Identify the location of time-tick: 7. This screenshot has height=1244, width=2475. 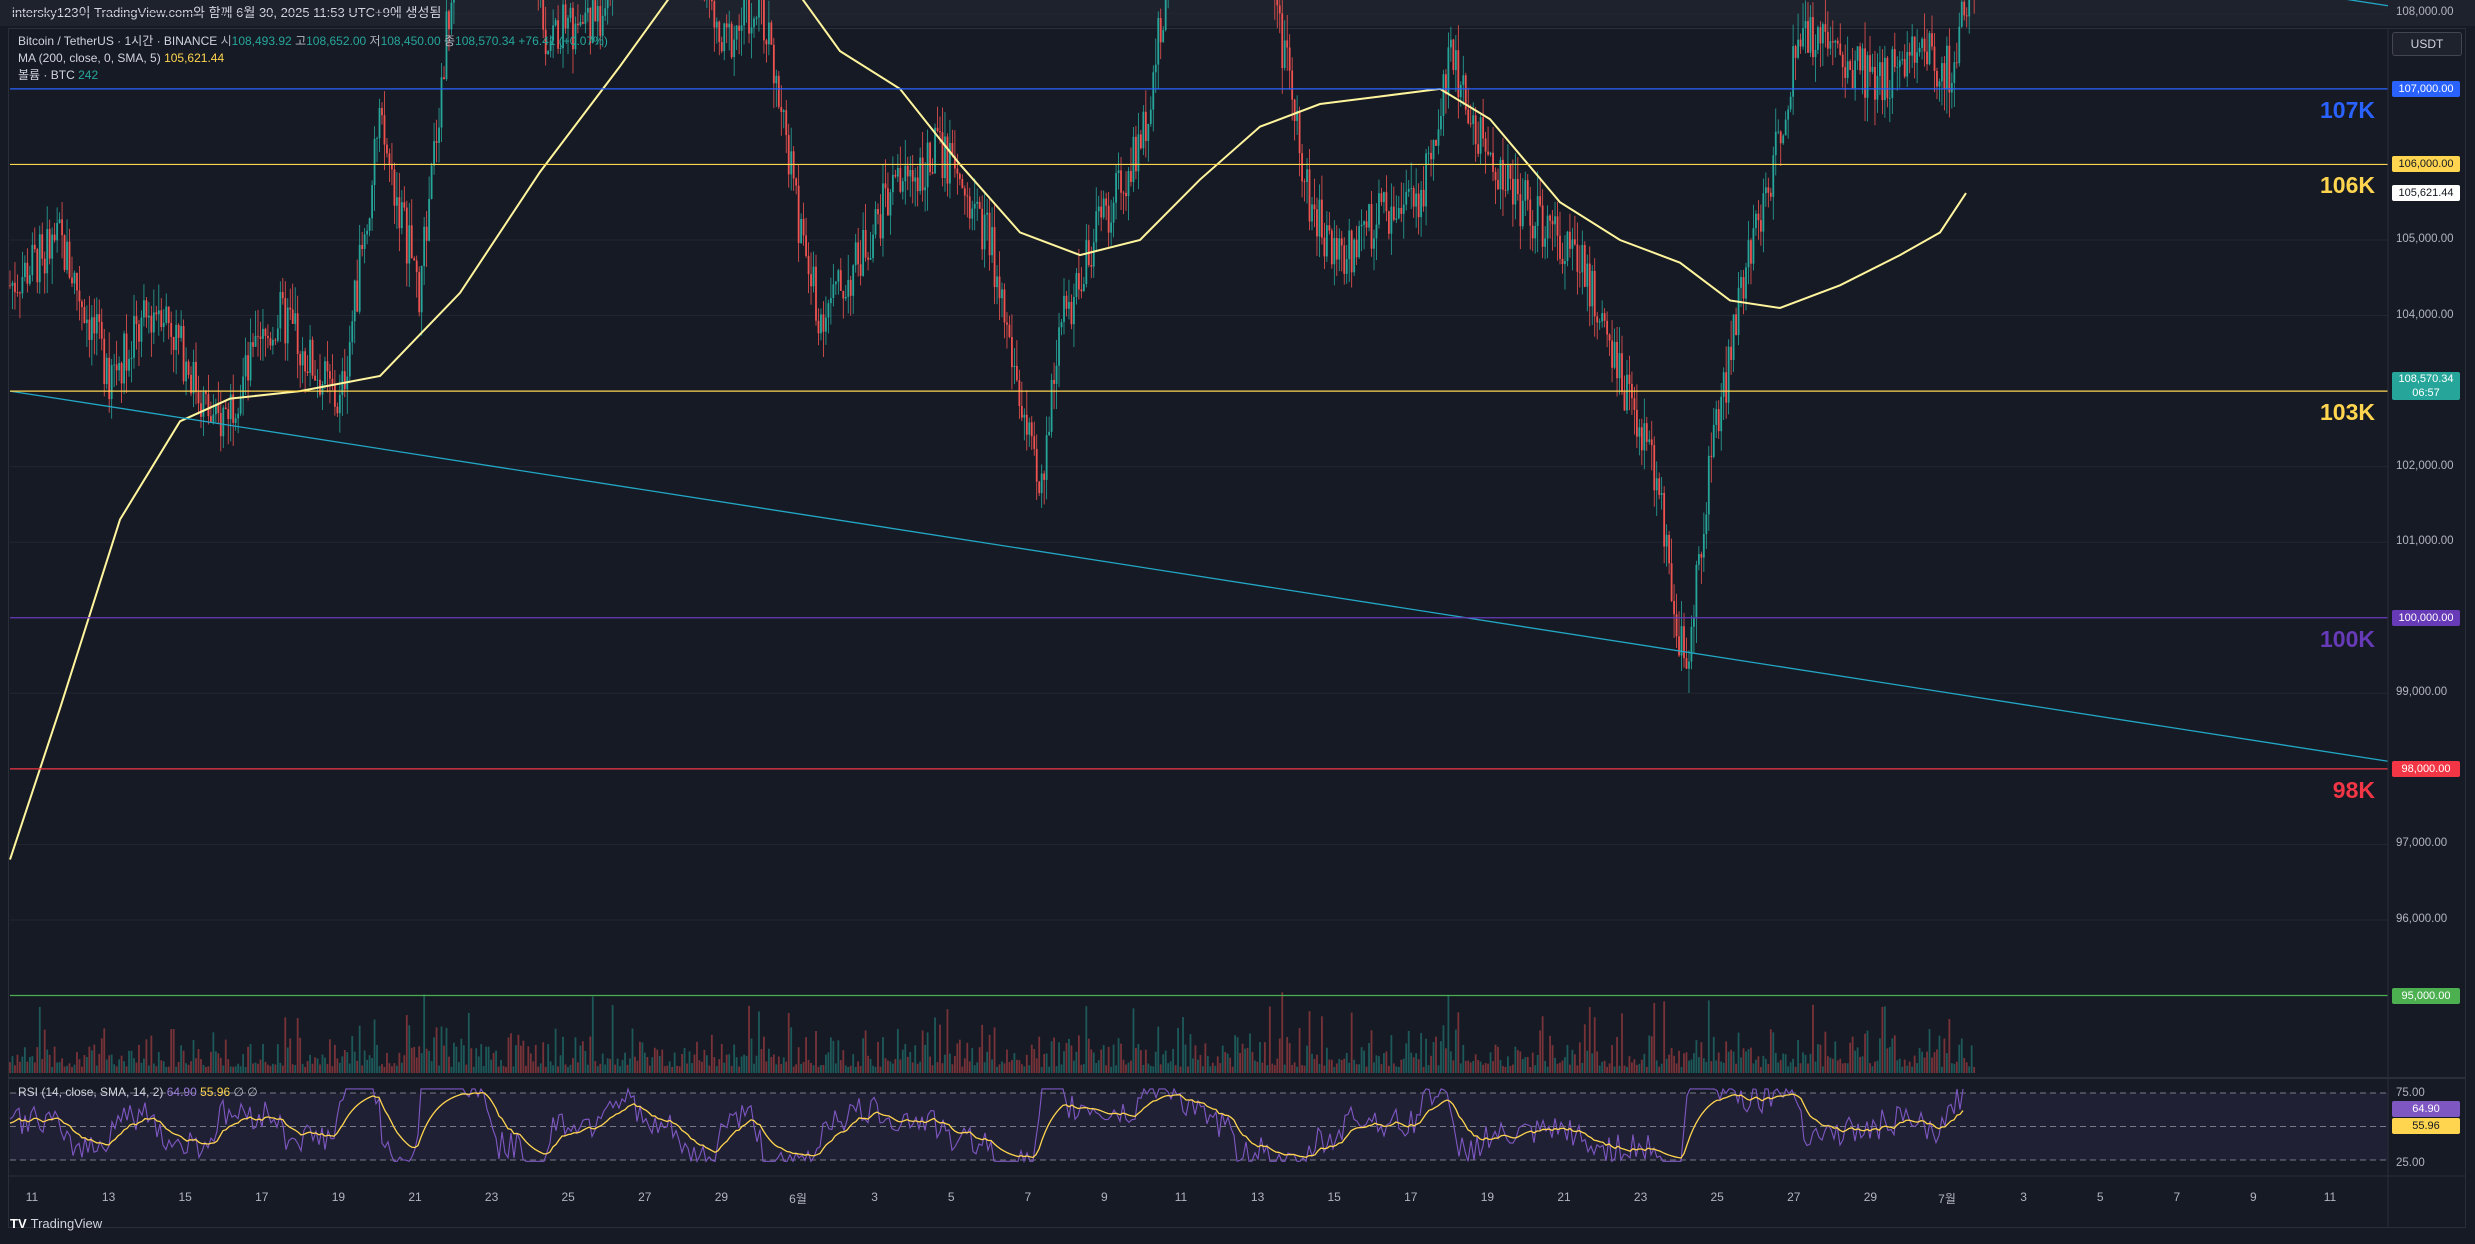
(1028, 1197).